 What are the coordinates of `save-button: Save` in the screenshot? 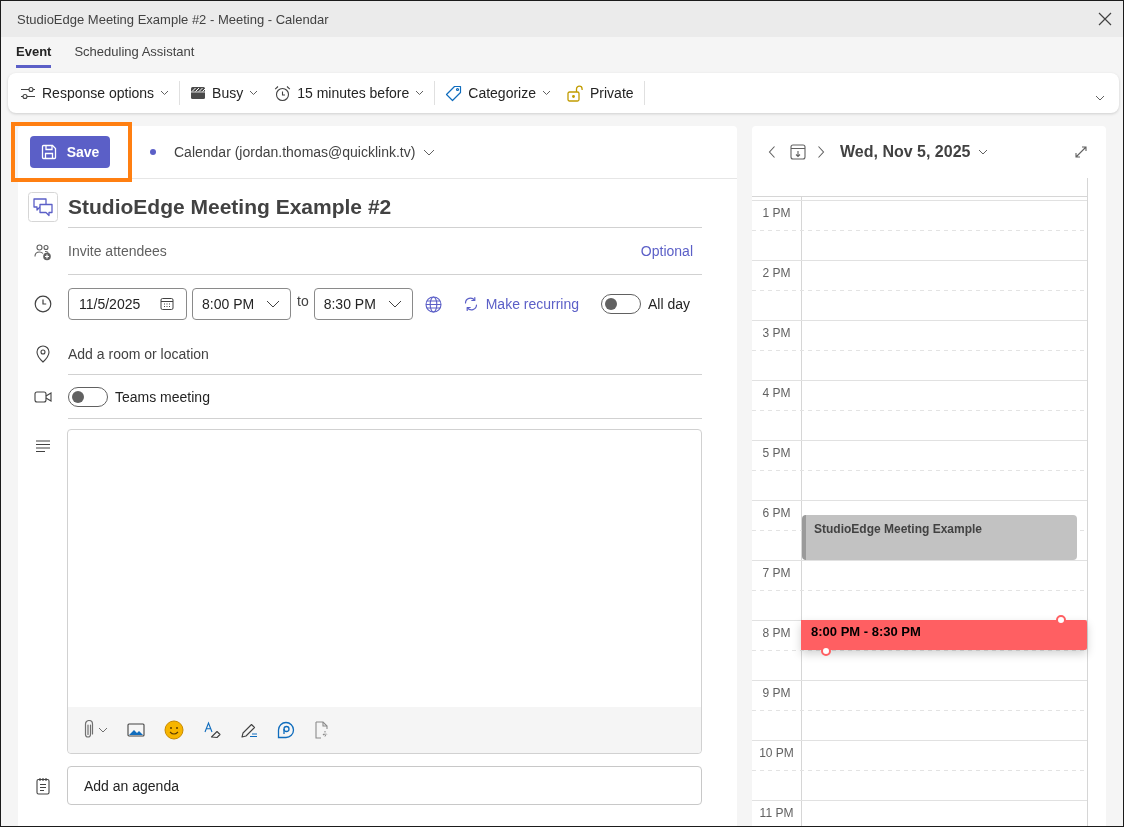 It's located at (70, 152).